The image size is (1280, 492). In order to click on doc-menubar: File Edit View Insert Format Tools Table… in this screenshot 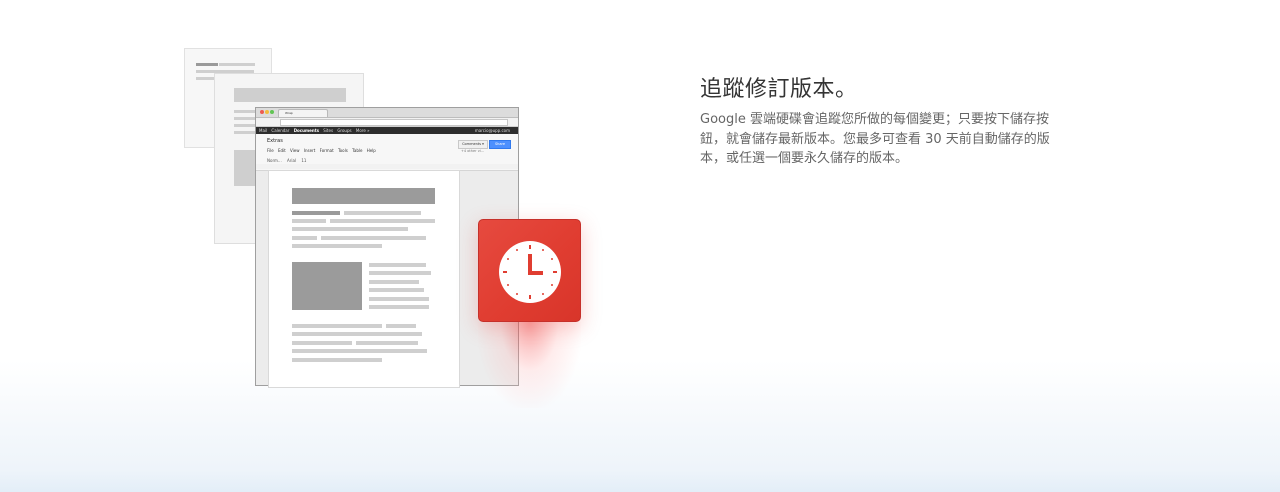, I will do `click(323, 150)`.